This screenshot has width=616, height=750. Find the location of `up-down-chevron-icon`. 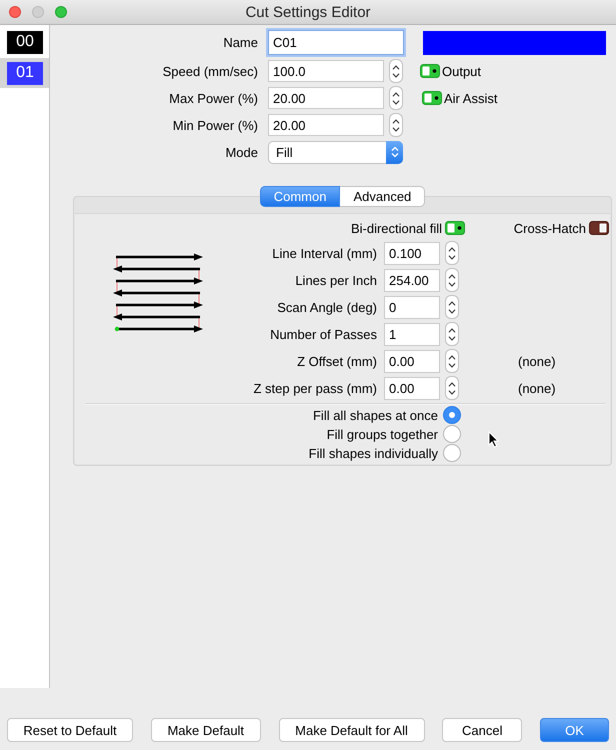

up-down-chevron-icon is located at coordinates (394, 152).